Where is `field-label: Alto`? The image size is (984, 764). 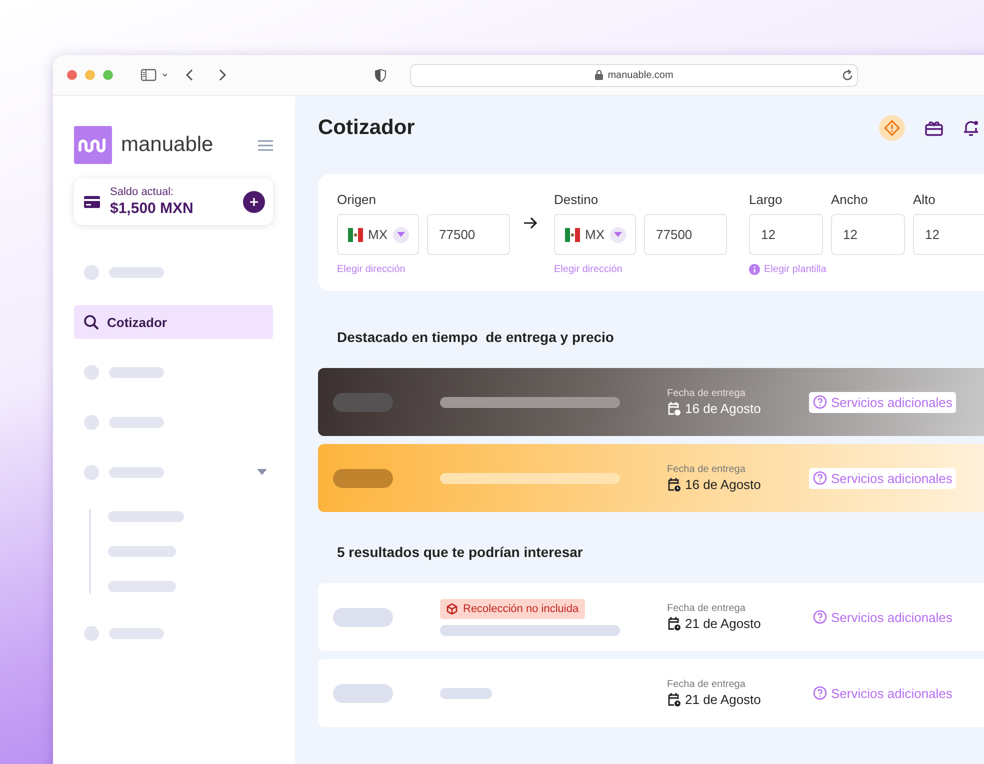
field-label: Alto is located at coordinates (924, 199).